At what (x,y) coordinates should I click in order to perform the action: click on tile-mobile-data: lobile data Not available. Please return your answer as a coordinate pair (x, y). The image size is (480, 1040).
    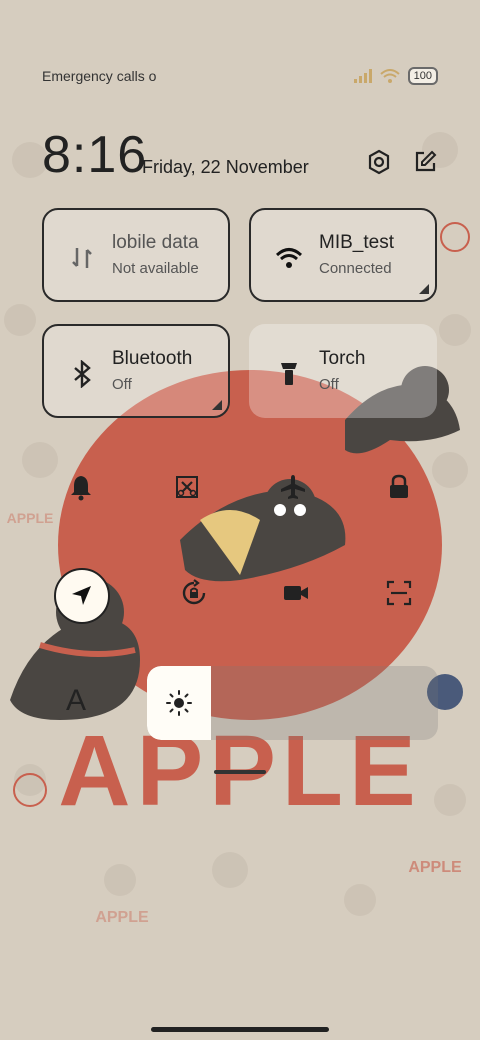
    Looking at the image, I should click on (136, 255).